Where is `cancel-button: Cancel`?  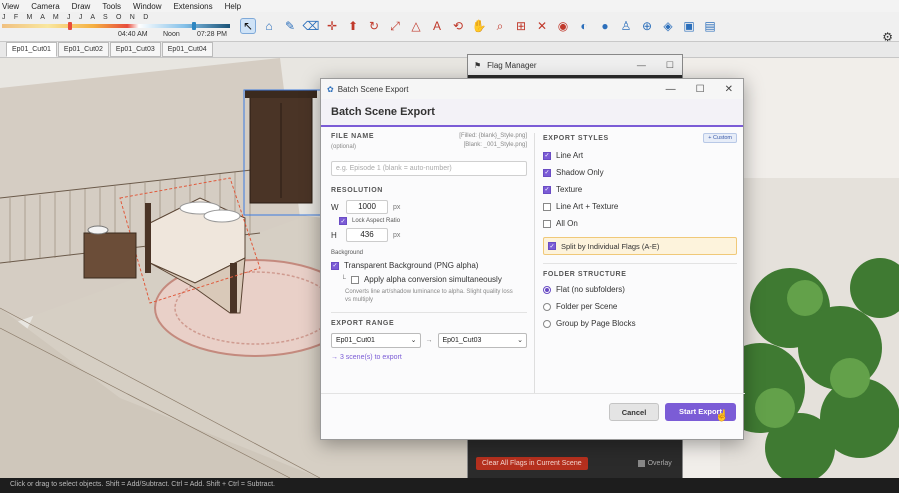 cancel-button: Cancel is located at coordinates (634, 412).